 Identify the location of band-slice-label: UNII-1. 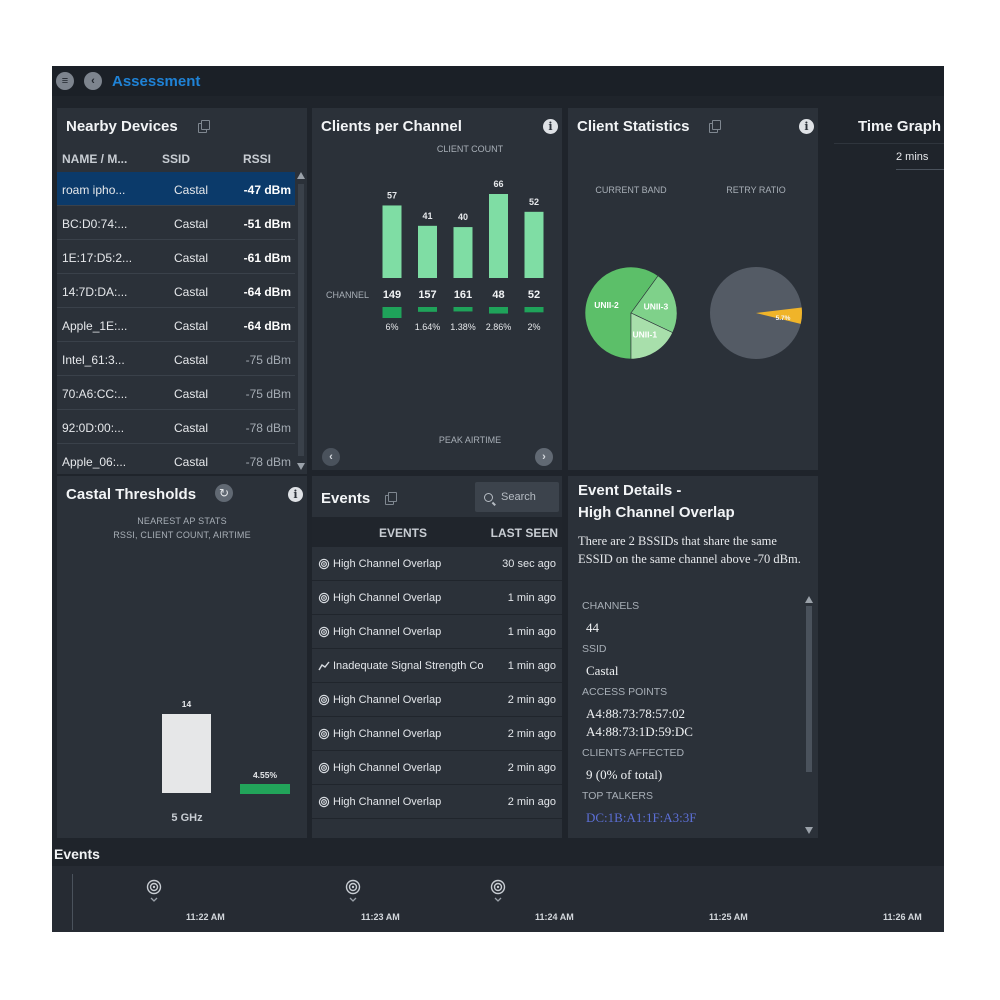
(645, 335).